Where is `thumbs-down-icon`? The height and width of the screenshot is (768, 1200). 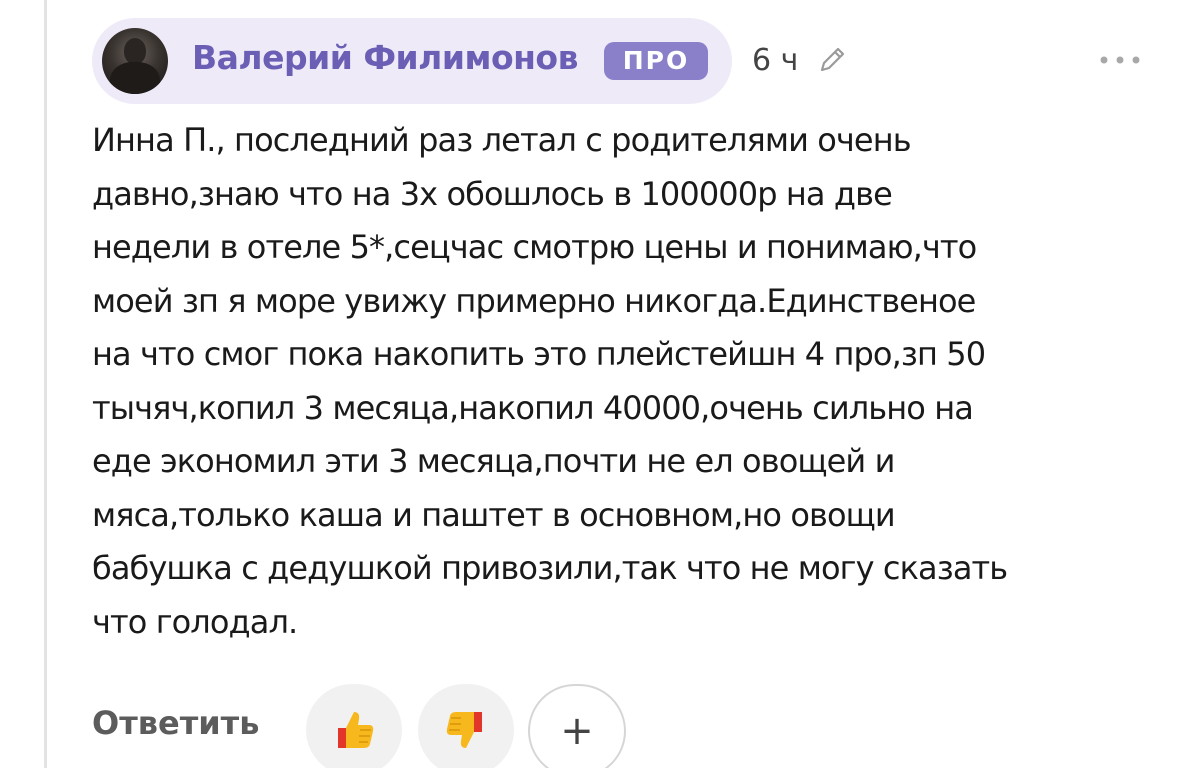 thumbs-down-icon is located at coordinates (464, 730).